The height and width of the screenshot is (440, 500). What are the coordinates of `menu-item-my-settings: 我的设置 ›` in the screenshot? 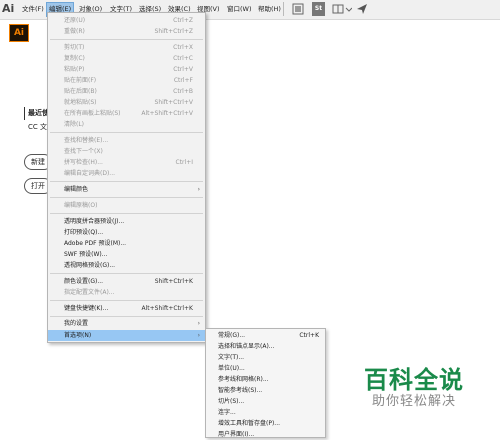 It's located at (126, 323).